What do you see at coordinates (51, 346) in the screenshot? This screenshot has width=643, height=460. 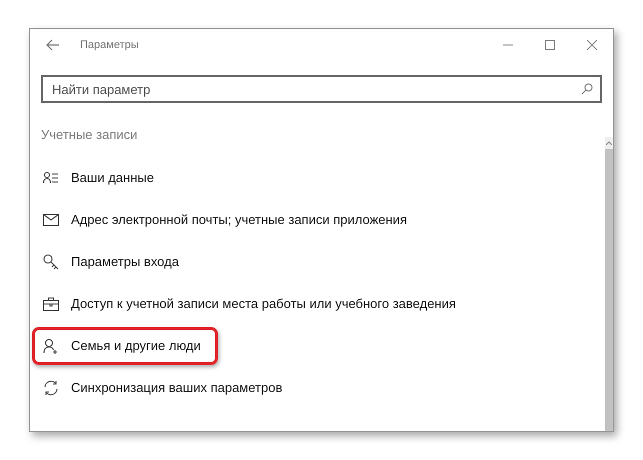 I see `person-add-icon` at bounding box center [51, 346].